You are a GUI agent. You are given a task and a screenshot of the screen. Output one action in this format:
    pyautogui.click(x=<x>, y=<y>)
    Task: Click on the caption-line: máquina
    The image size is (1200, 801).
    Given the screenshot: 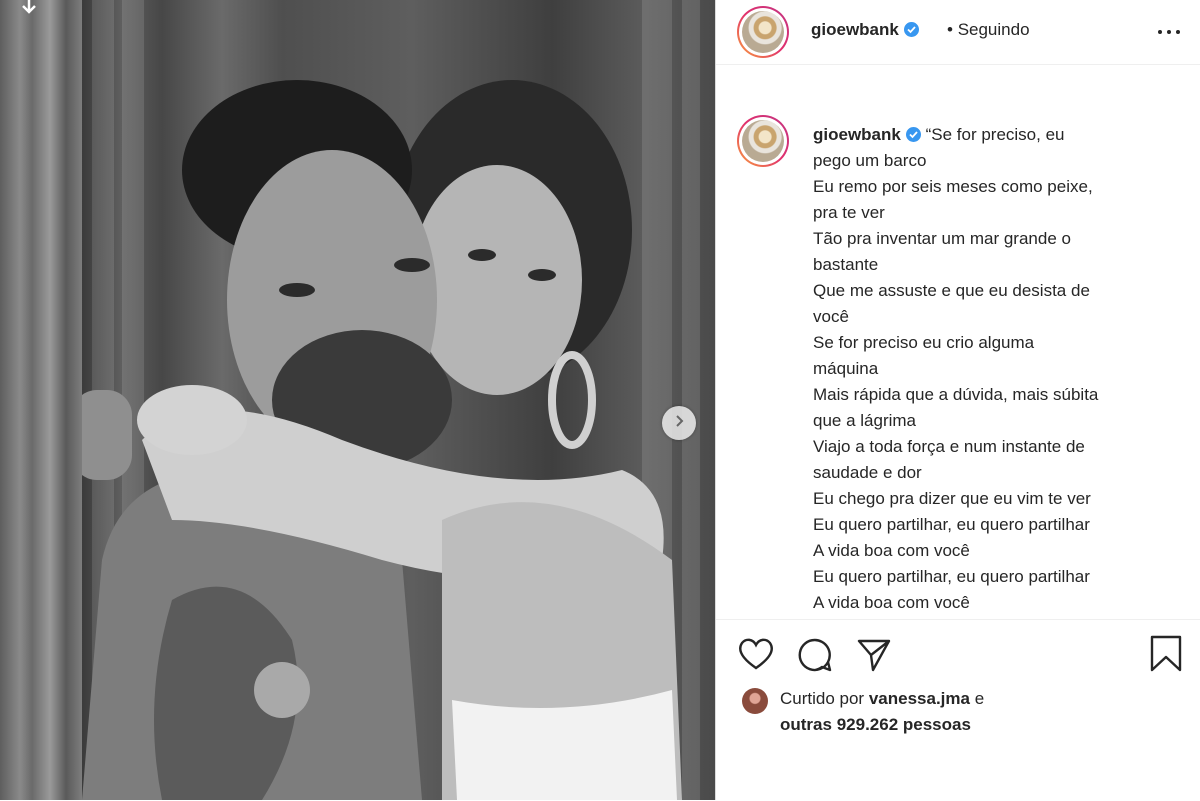 What is the action you would take?
    pyautogui.click(x=846, y=368)
    